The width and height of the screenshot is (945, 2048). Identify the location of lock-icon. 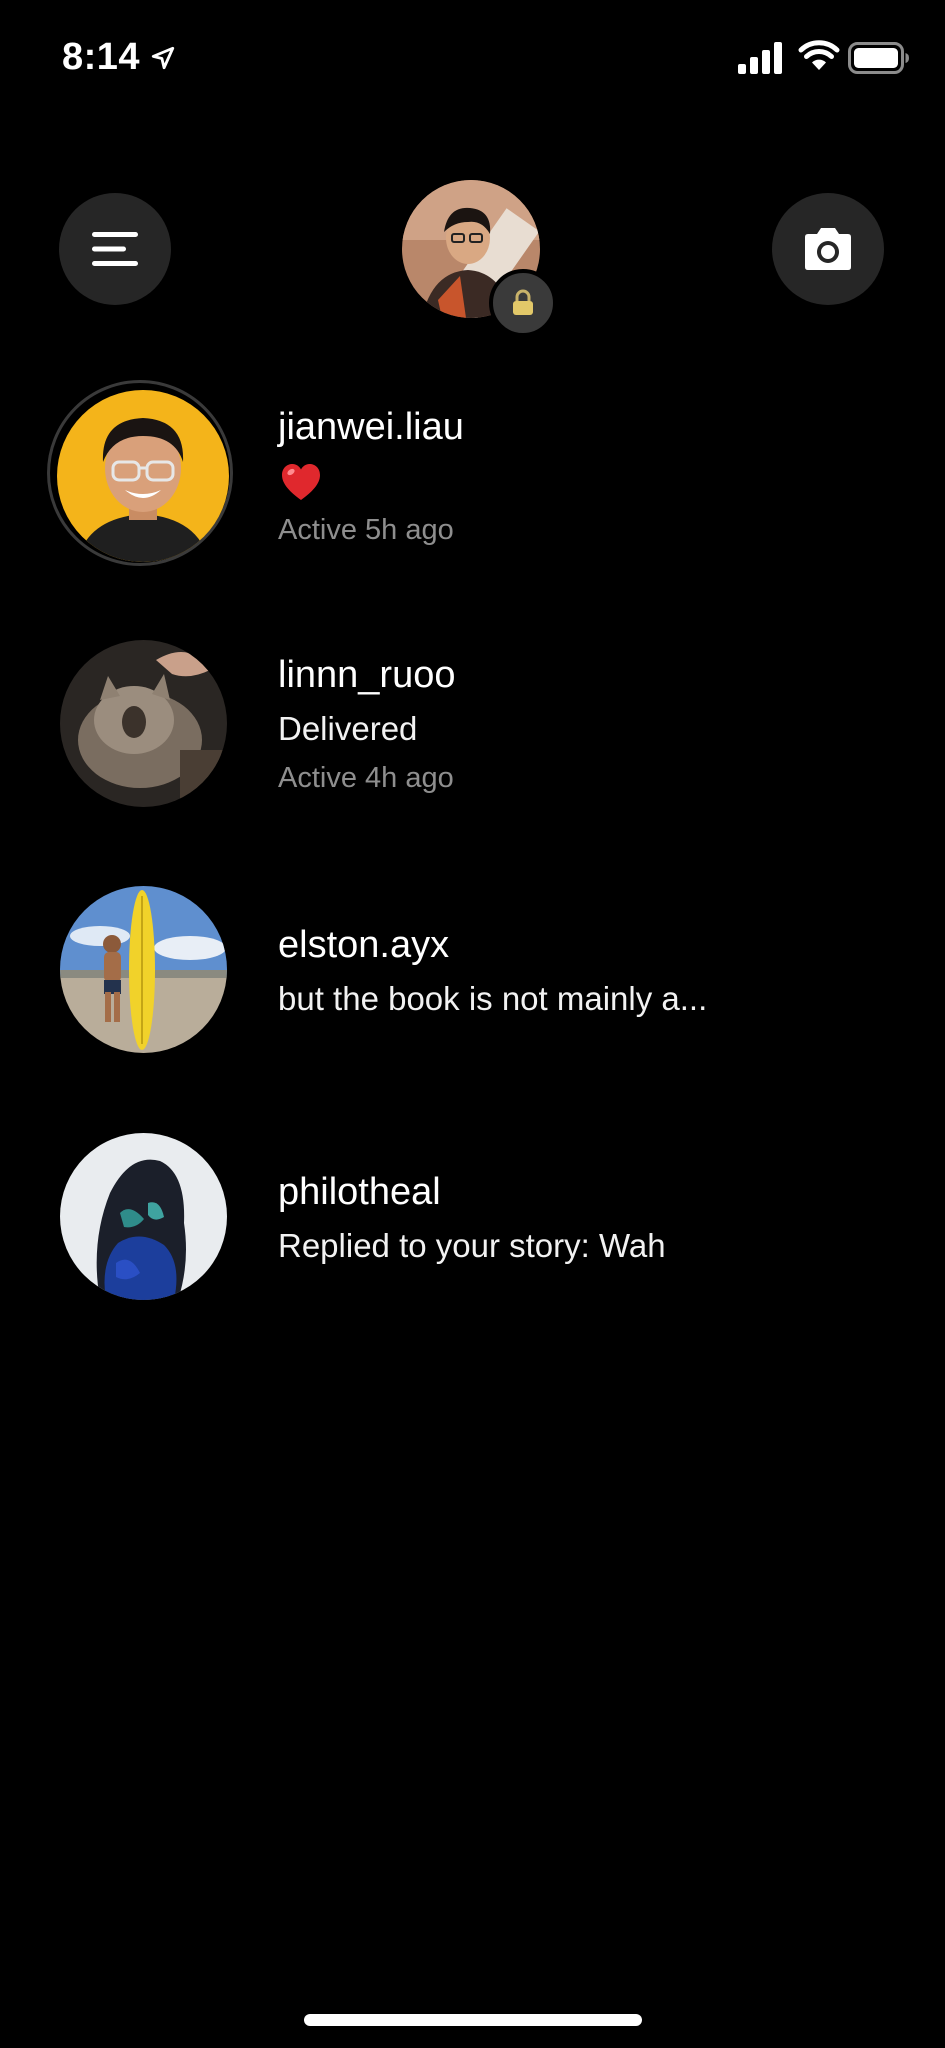
(523, 302).